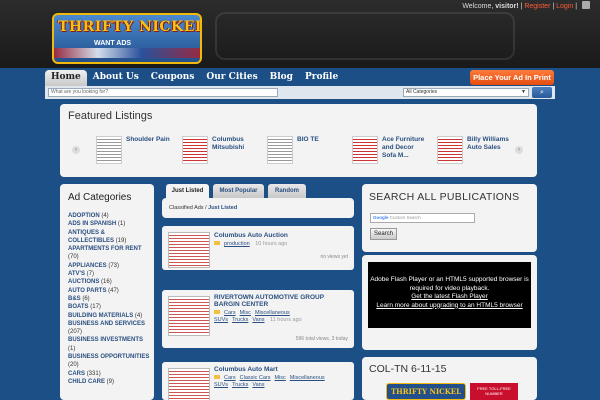  Describe the element at coordinates (106, 324) in the screenshot. I see `category-name: BUSINESS AND SERVICES` at that location.